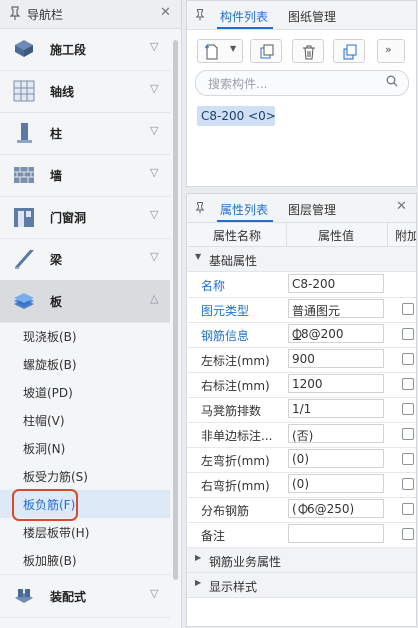  Describe the element at coordinates (336, 308) in the screenshot. I see `property-value-input: 普通图元` at that location.